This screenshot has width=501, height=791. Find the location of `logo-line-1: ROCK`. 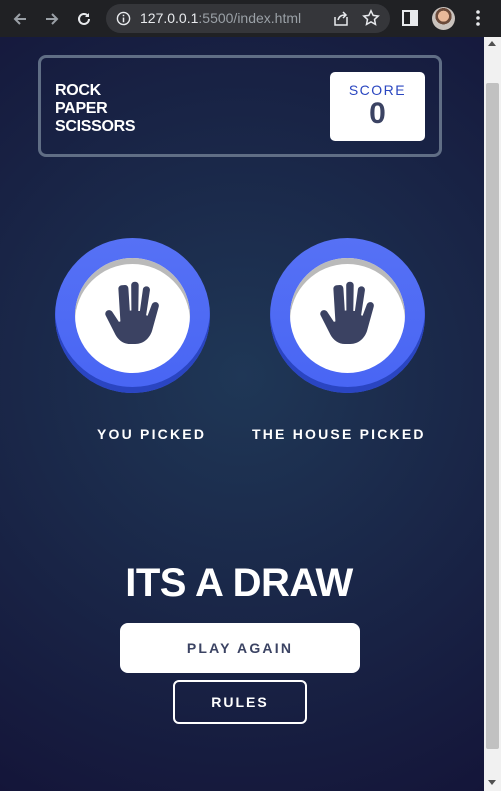

logo-line-1: ROCK is located at coordinates (78, 90).